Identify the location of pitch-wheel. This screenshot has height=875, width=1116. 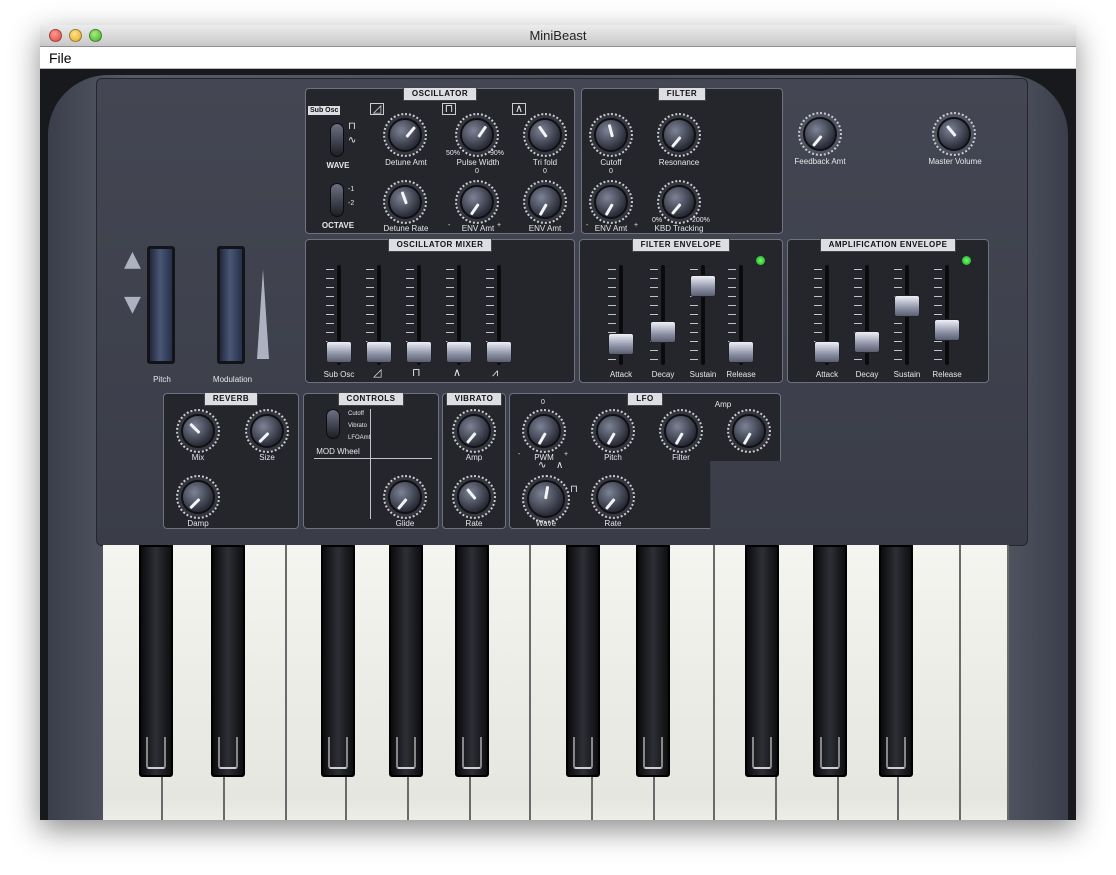
(161, 305).